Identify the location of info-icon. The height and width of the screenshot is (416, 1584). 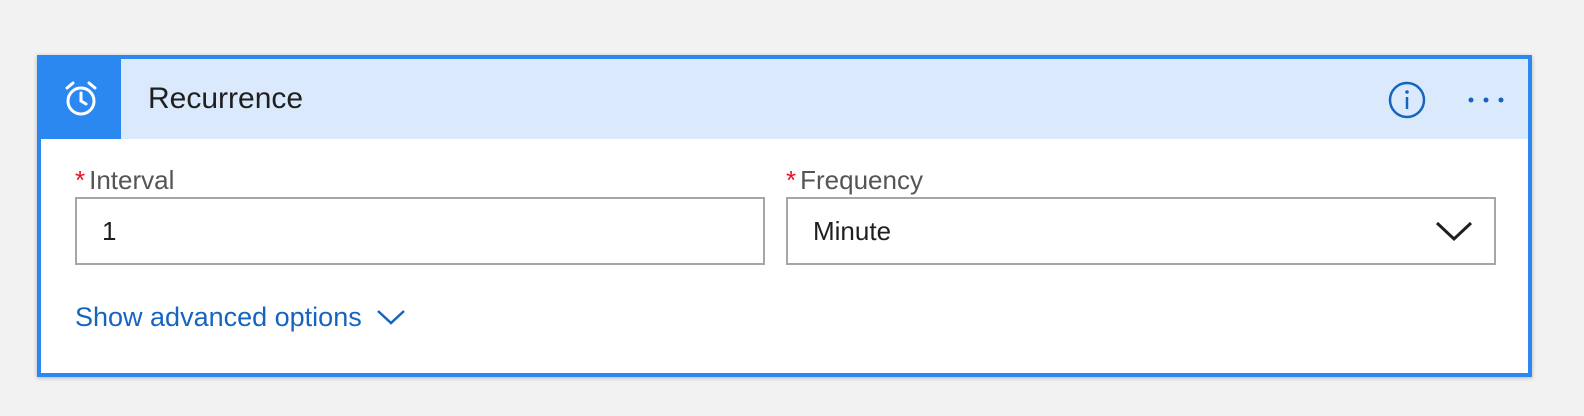
(1407, 100).